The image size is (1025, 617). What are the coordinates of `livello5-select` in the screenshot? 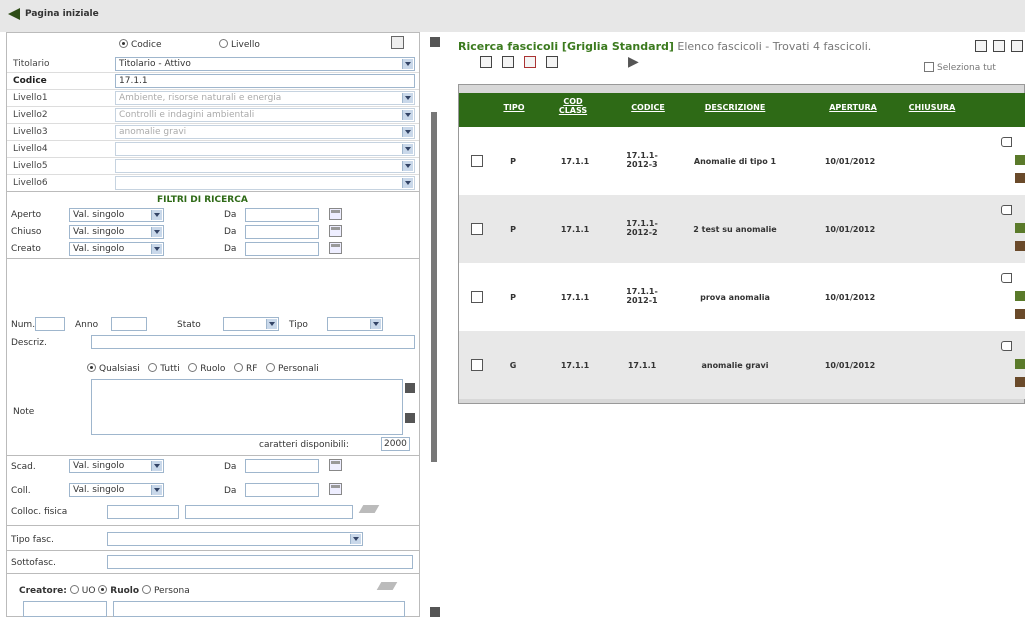 It's located at (265, 166).